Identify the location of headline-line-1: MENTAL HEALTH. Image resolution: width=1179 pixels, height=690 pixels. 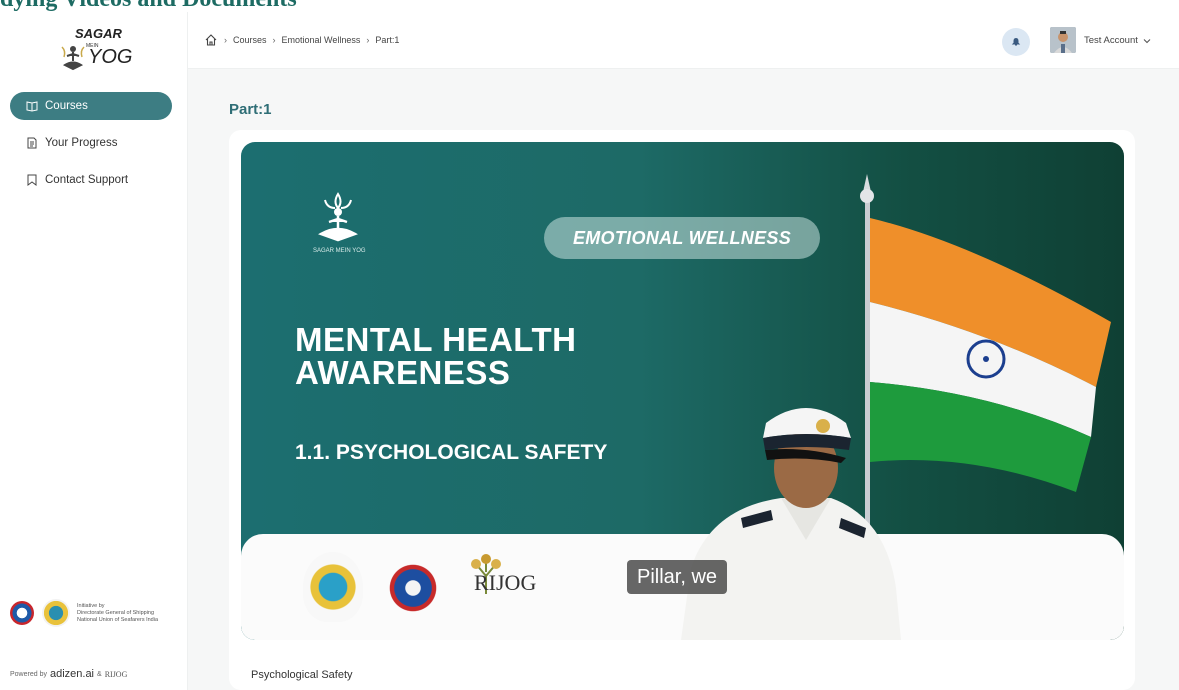
(436, 339).